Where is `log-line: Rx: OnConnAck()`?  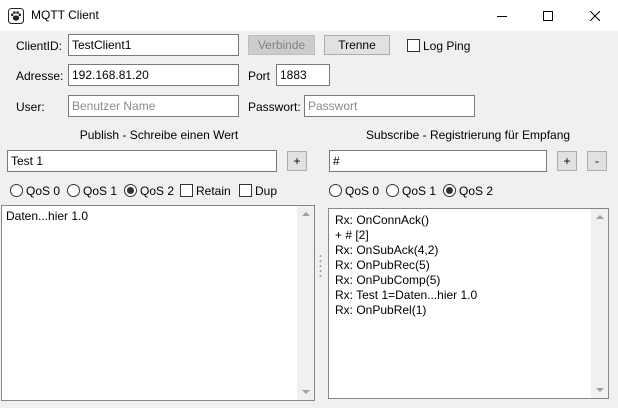 log-line: Rx: OnConnAck() is located at coordinates (382, 220).